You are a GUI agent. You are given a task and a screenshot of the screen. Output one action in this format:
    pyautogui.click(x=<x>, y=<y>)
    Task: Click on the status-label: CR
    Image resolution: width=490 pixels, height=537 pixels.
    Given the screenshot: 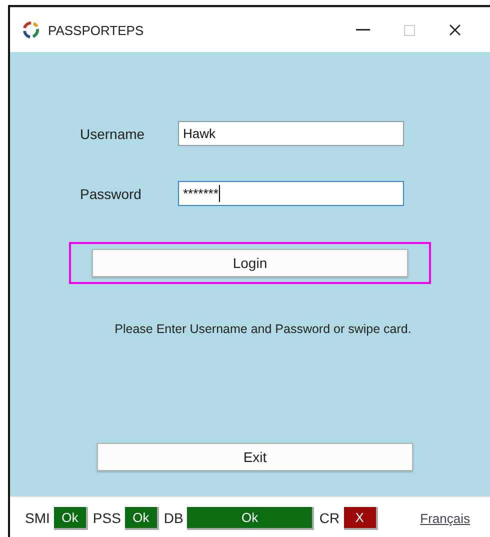 What is the action you would take?
    pyautogui.click(x=329, y=518)
    